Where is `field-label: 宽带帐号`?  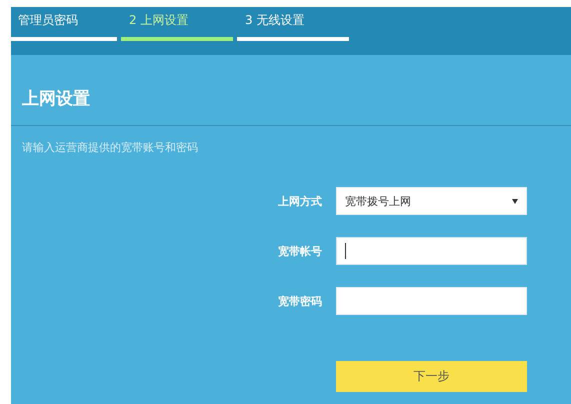 field-label: 宽带帐号 is located at coordinates (300, 251).